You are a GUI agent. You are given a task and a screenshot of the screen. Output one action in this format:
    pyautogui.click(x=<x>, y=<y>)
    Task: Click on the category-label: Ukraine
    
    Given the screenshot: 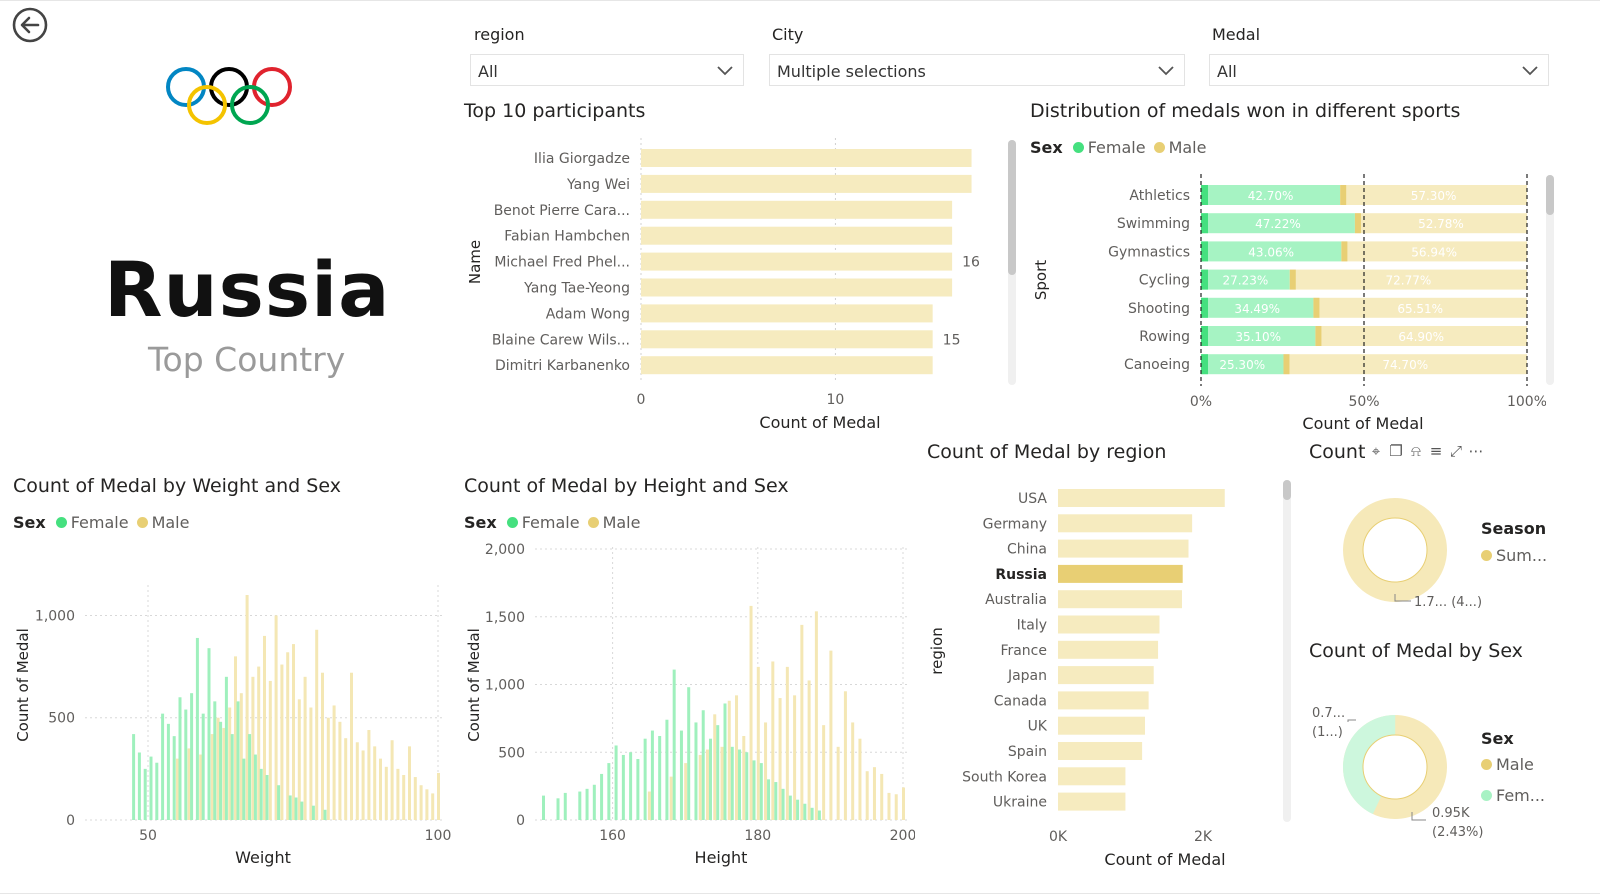 What is the action you would take?
    pyautogui.click(x=1020, y=803)
    